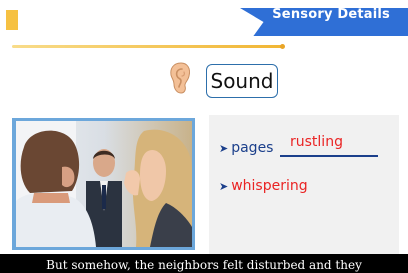 The image size is (408, 273). Describe the element at coordinates (329, 156) in the screenshot. I see `blank-underline` at that location.